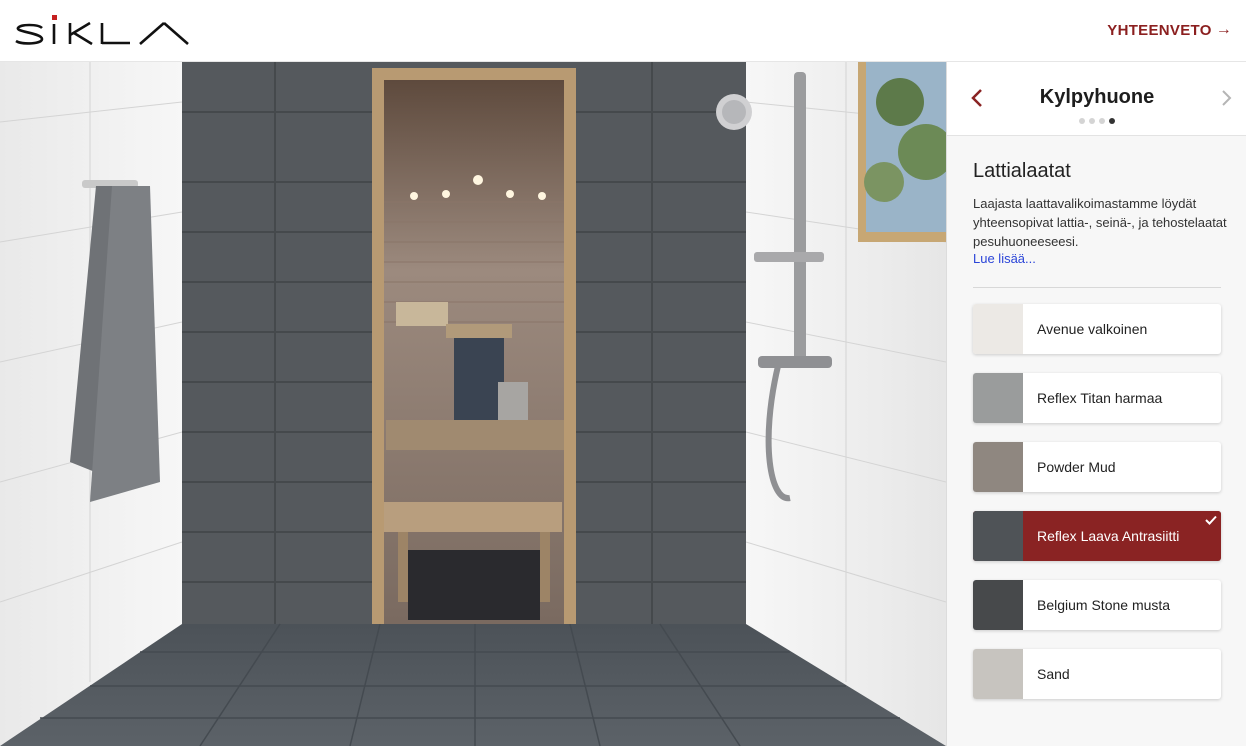  Describe the element at coordinates (1053, 674) in the screenshot. I see `tile-option-label: Sand` at that location.